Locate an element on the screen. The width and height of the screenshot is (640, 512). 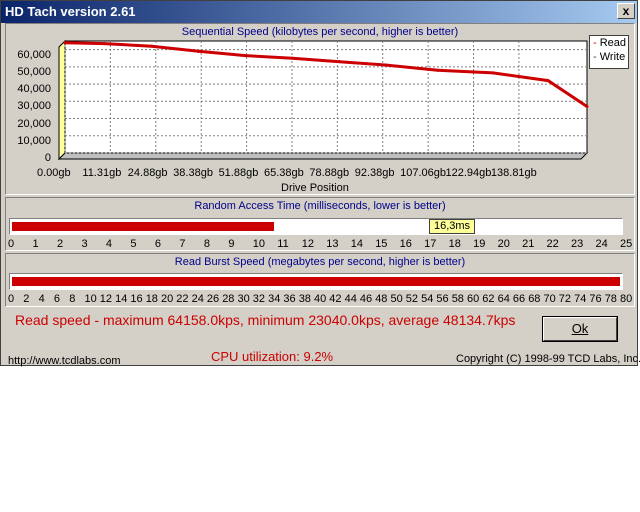
y-tick-label: 20,000 is located at coordinates (34, 123).